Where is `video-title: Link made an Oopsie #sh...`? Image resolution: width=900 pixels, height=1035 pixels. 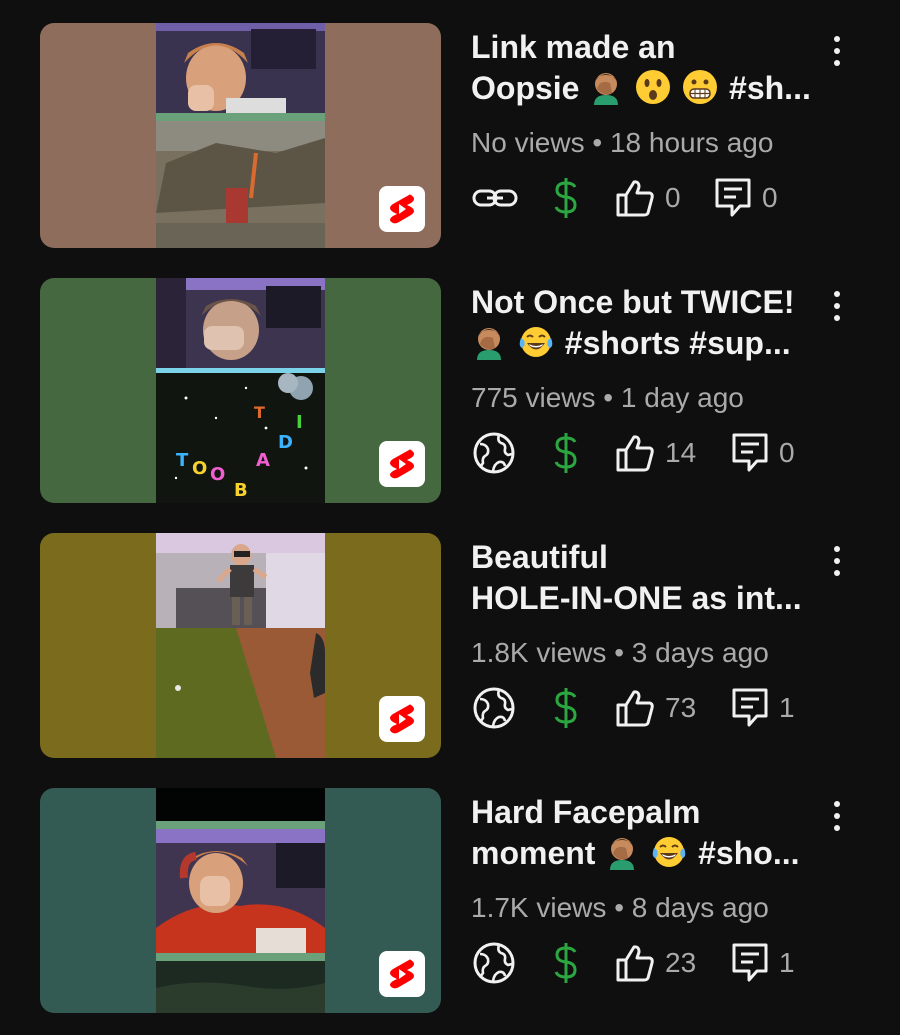 video-title: Link made an Oopsie #sh... is located at coordinates (646, 68).